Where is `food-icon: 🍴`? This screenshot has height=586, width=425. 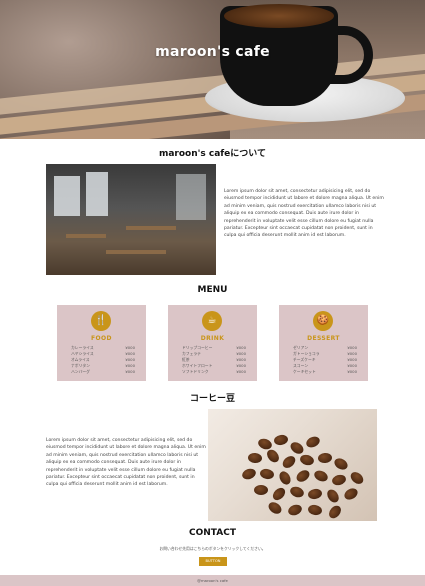 food-icon: 🍴 is located at coordinates (101, 321).